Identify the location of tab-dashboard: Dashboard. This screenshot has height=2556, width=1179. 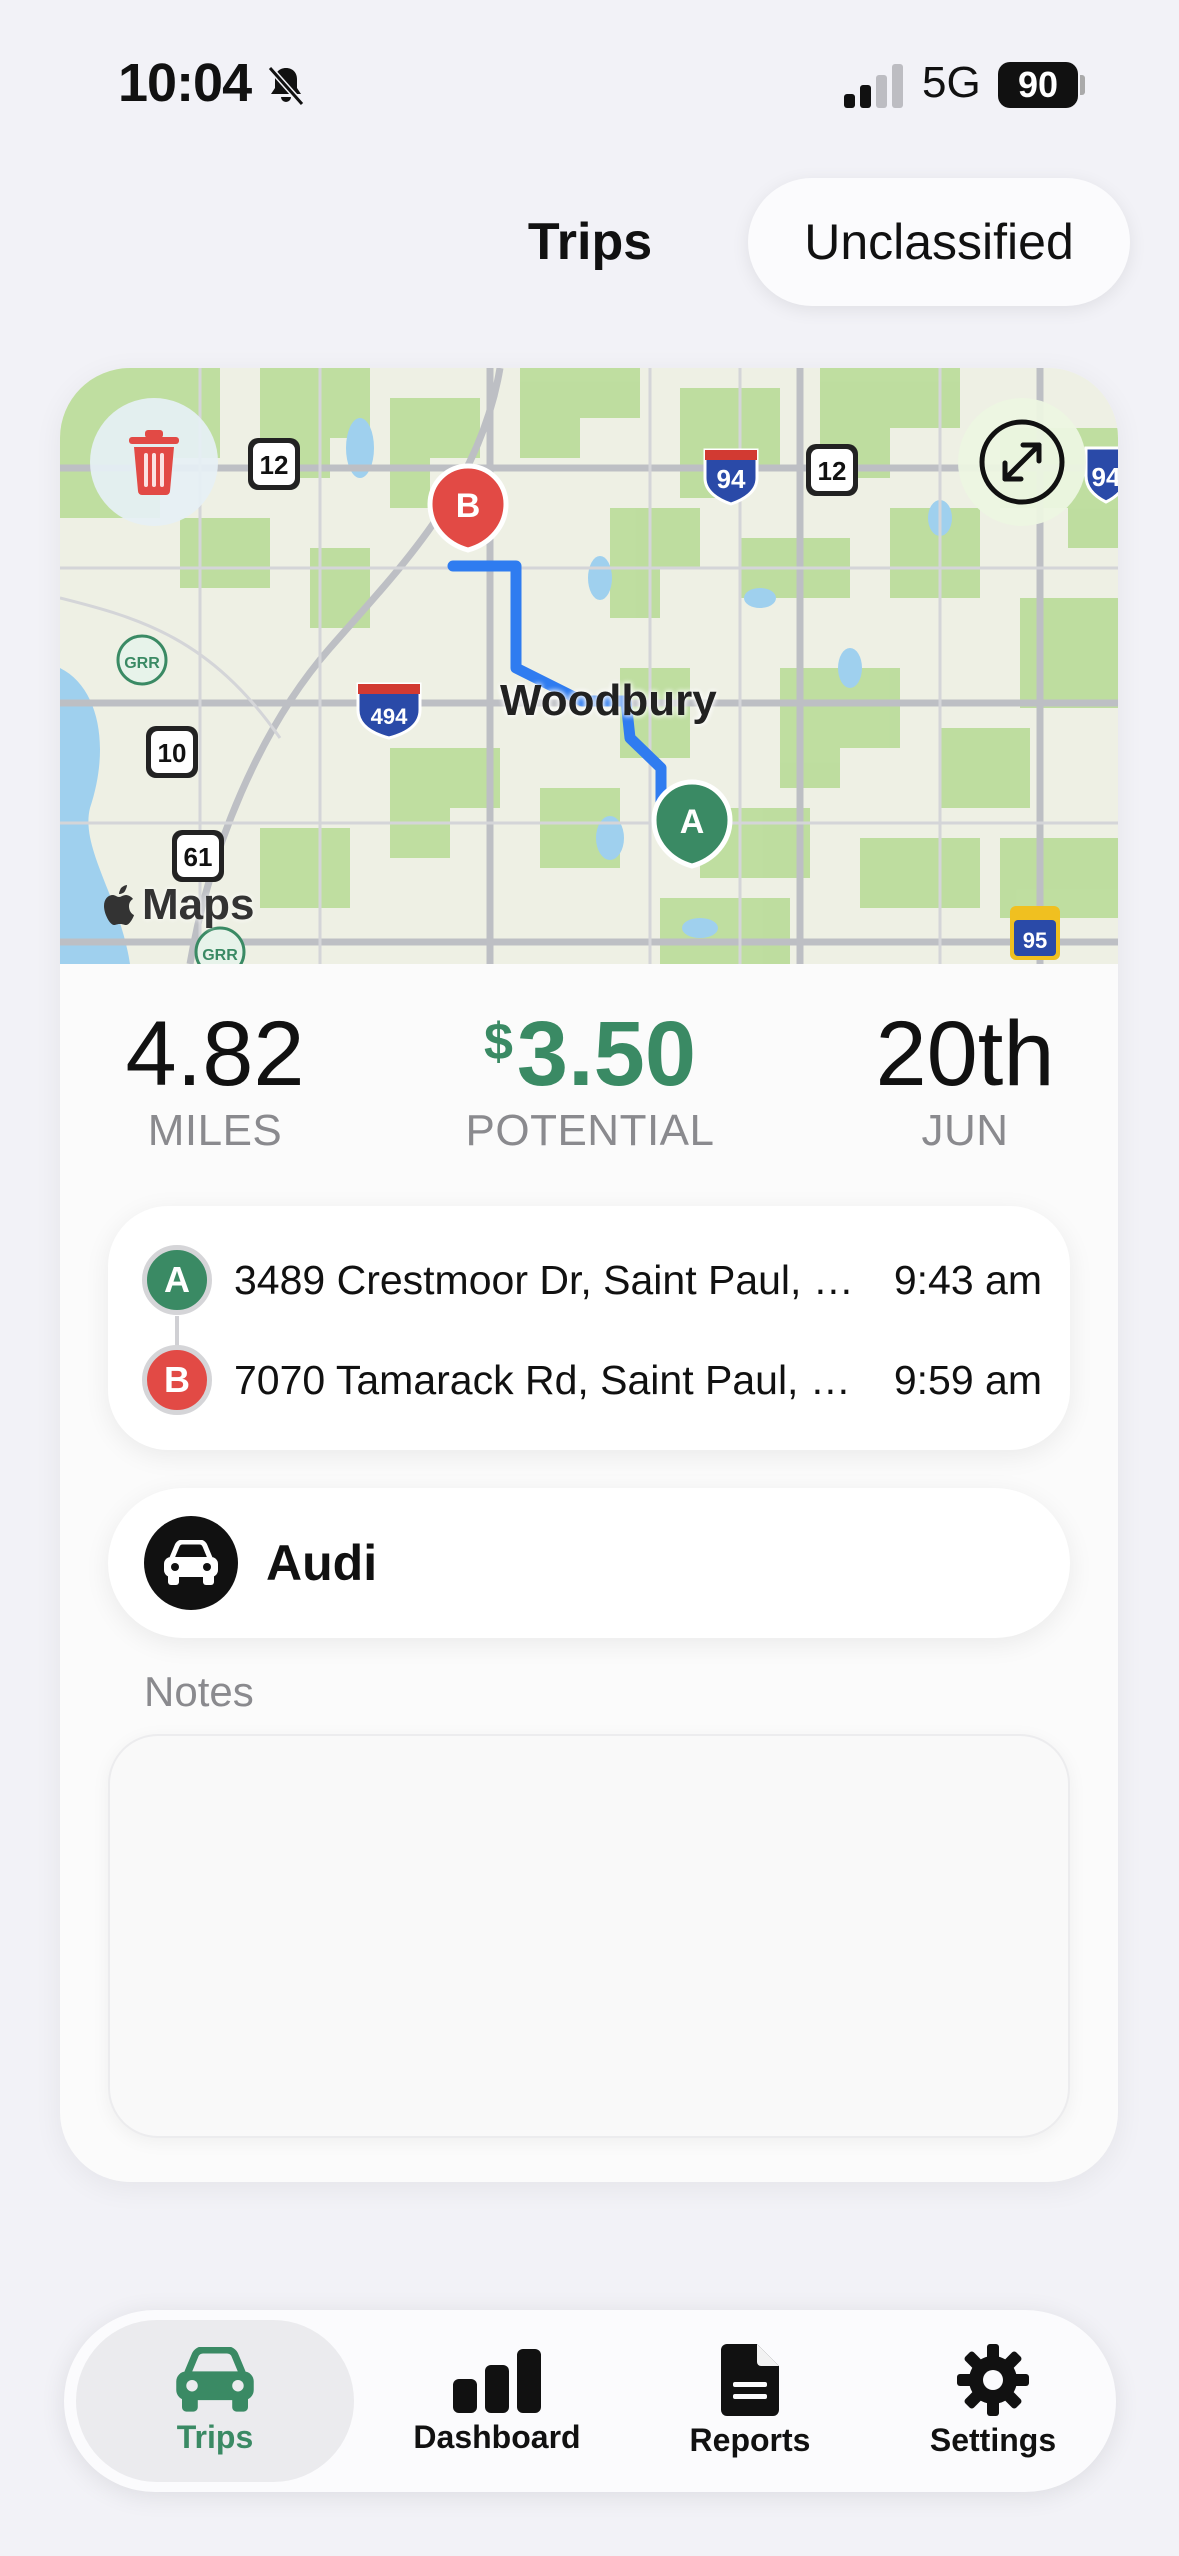
(497, 2401).